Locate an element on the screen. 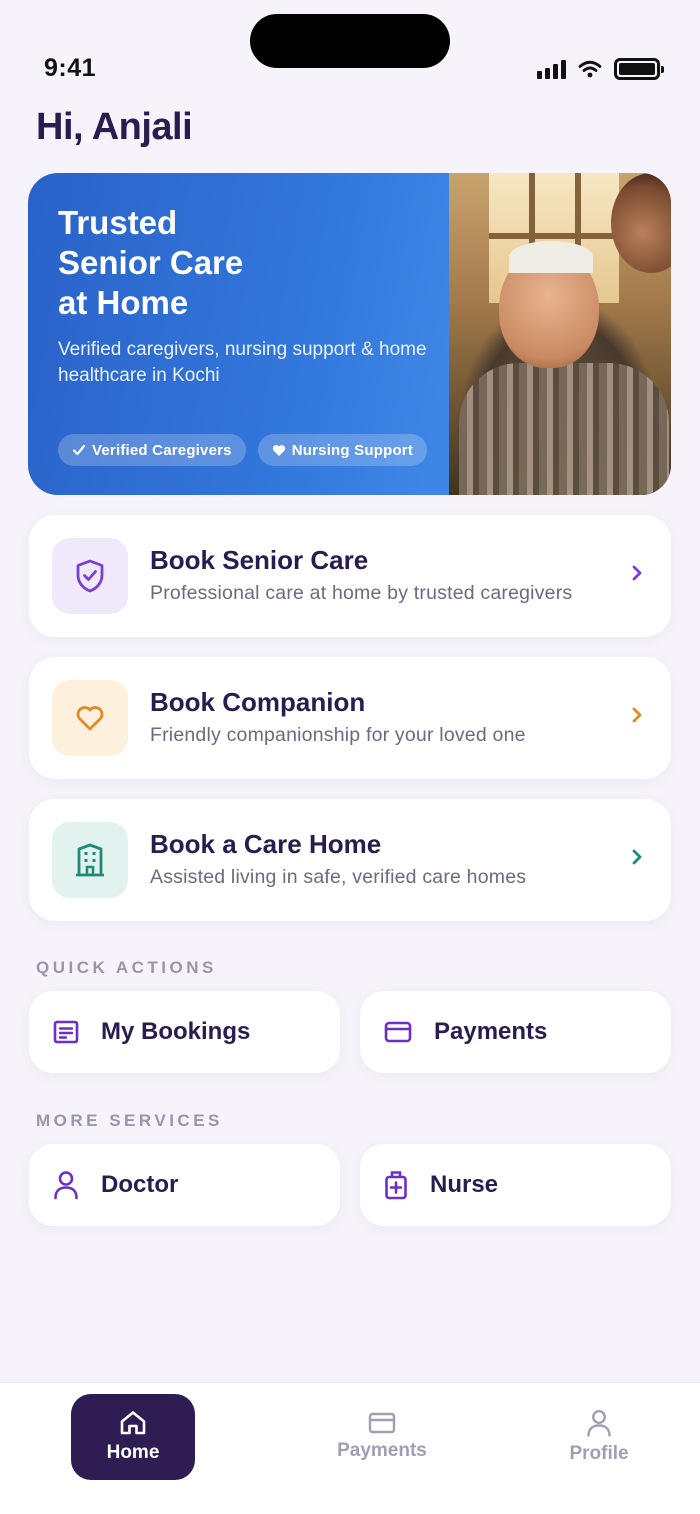 This screenshot has width=700, height=1514. bottom-nav: Home Payments Profile is located at coordinates (350, 1448).